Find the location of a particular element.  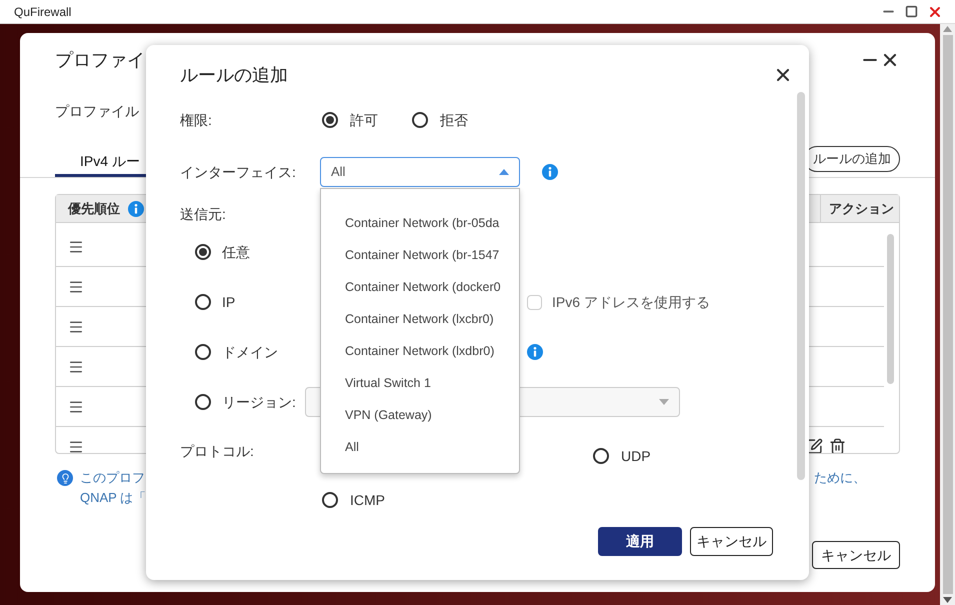

panel-subtitle: プロファイル is located at coordinates (97, 111).